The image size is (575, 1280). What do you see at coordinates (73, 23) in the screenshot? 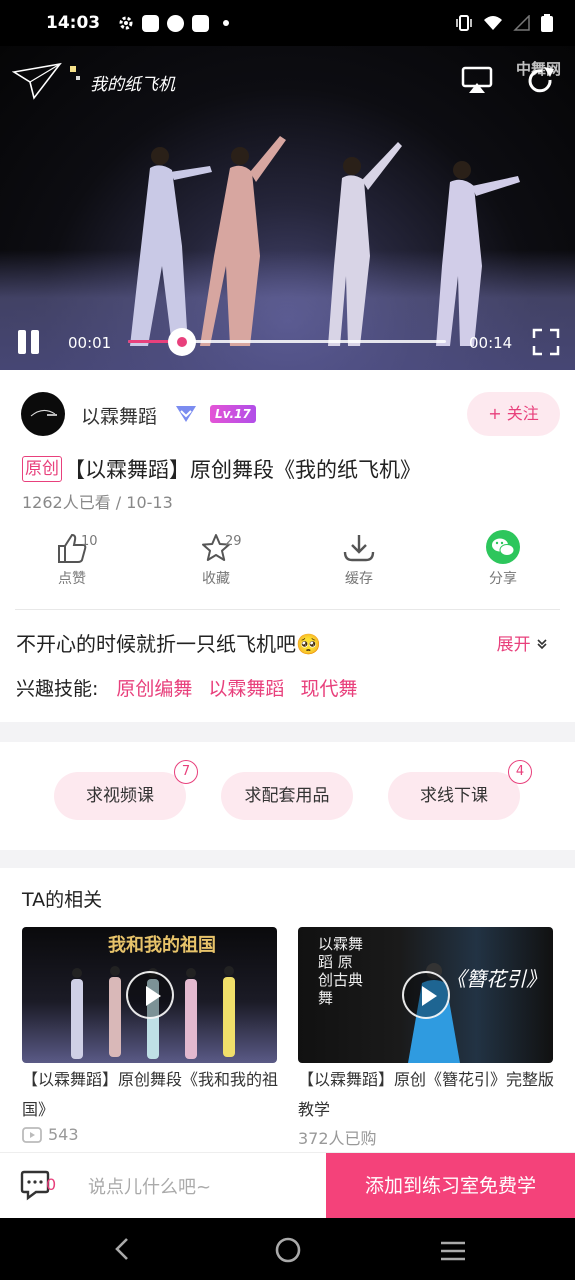
I see `status-time: 14:03` at bounding box center [73, 23].